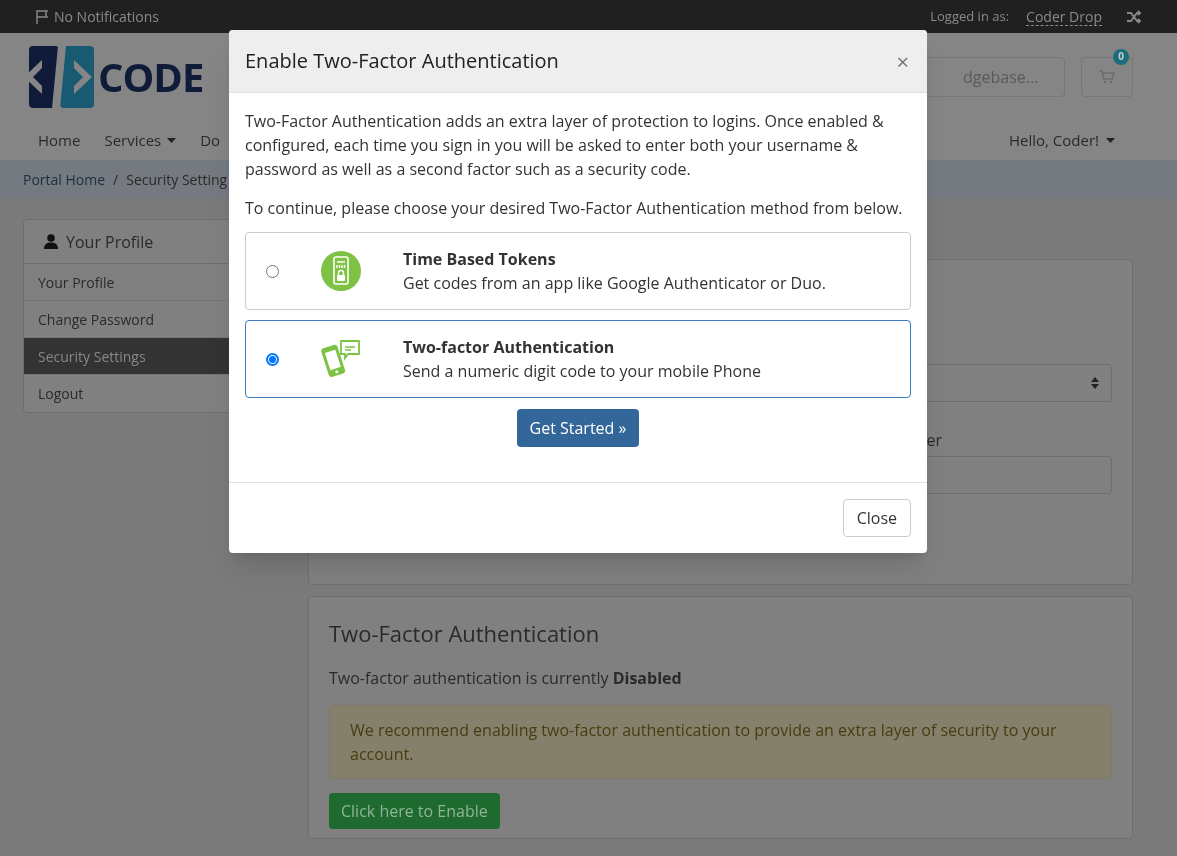 The image size is (1177, 856). Describe the element at coordinates (614, 283) in the screenshot. I see `method-description: Get codes from an app like Google Authenticator or Duo.` at that location.